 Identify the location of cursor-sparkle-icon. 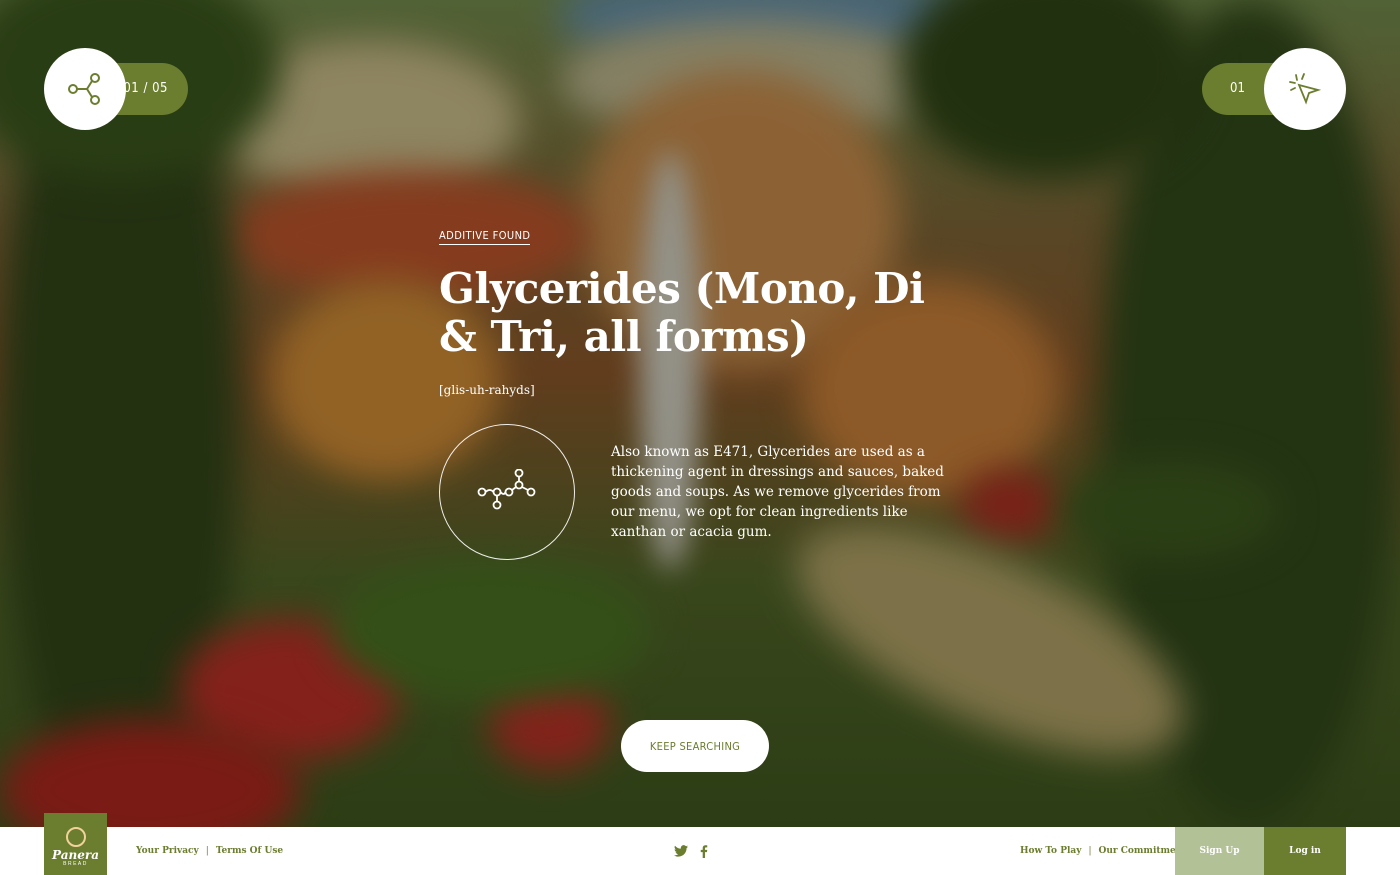
(1305, 89).